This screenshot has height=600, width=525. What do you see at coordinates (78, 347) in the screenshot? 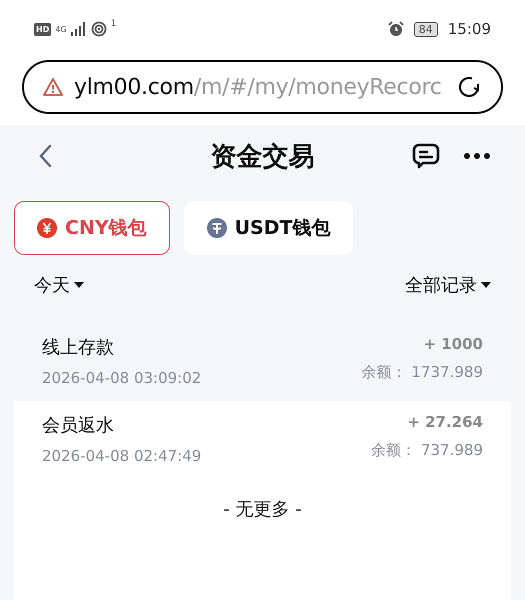
I see `record-title: 线上存款` at bounding box center [78, 347].